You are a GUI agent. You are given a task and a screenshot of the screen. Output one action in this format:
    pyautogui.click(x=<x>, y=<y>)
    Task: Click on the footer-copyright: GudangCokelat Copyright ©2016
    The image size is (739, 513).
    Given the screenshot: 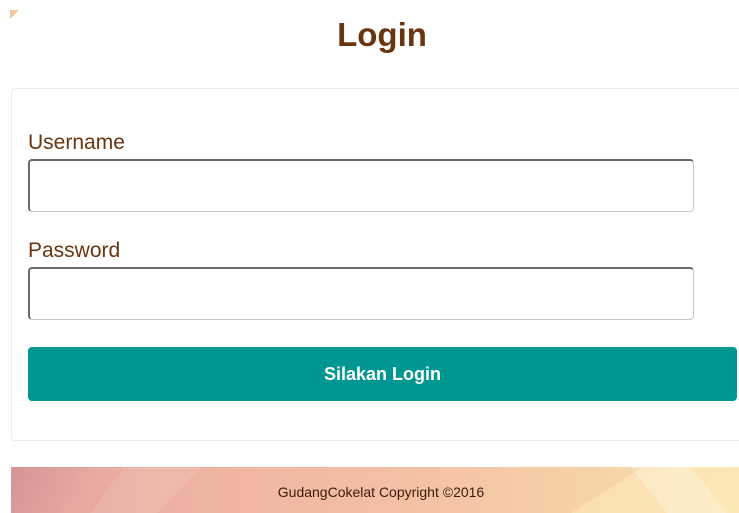 What is the action you would take?
    pyautogui.click(x=381, y=492)
    